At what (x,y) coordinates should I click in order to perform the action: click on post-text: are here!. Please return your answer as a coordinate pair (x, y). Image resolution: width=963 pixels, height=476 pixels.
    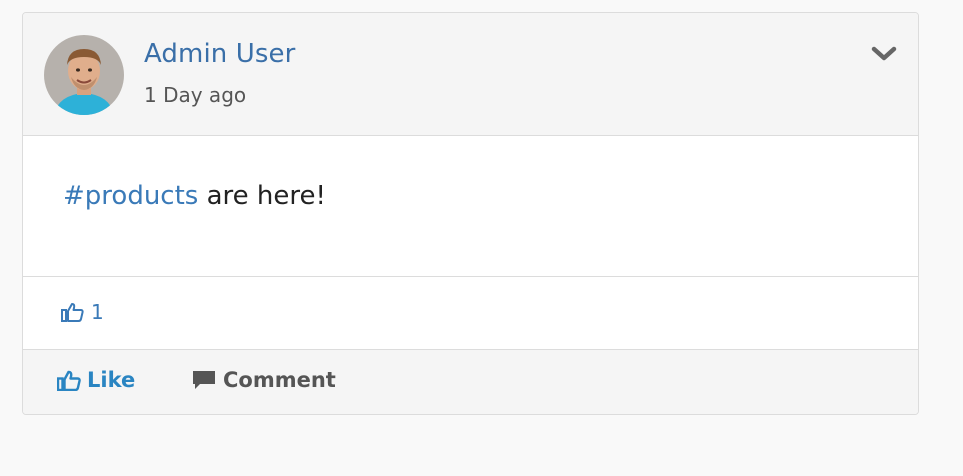
    Looking at the image, I should click on (262, 196).